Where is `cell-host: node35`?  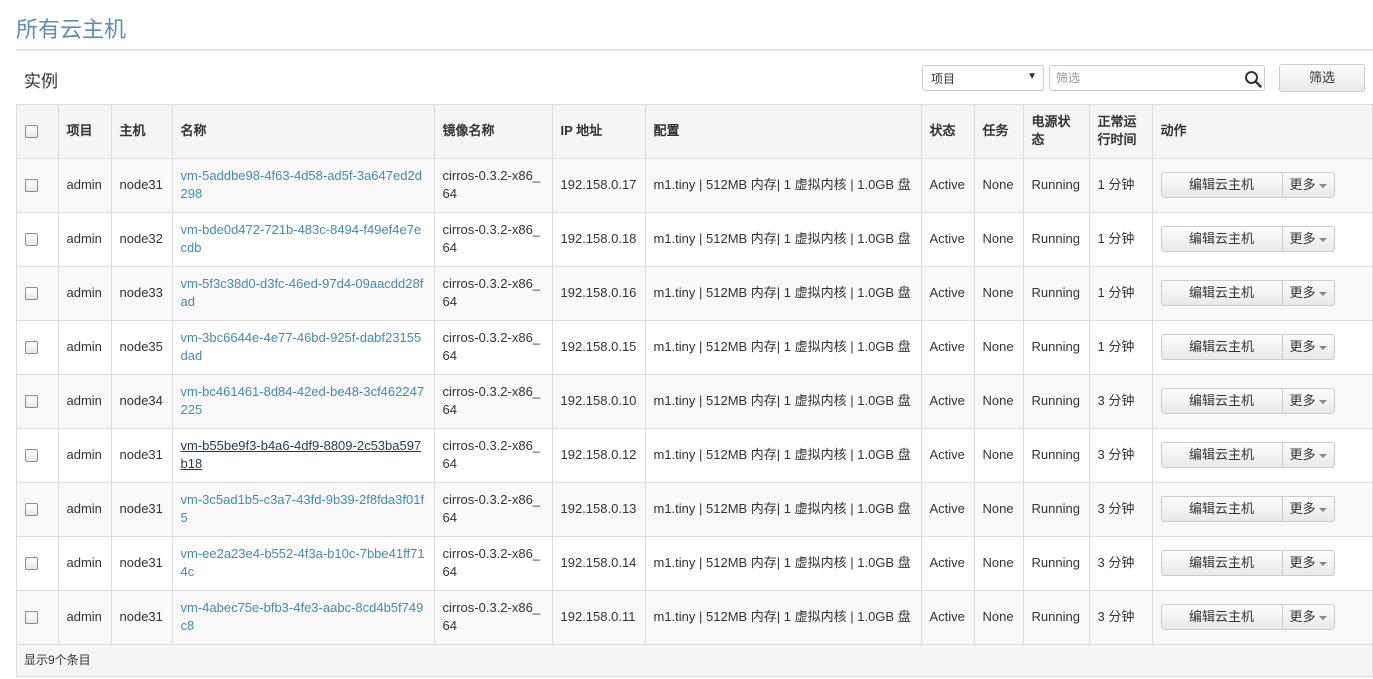 cell-host: node35 is located at coordinates (142, 347).